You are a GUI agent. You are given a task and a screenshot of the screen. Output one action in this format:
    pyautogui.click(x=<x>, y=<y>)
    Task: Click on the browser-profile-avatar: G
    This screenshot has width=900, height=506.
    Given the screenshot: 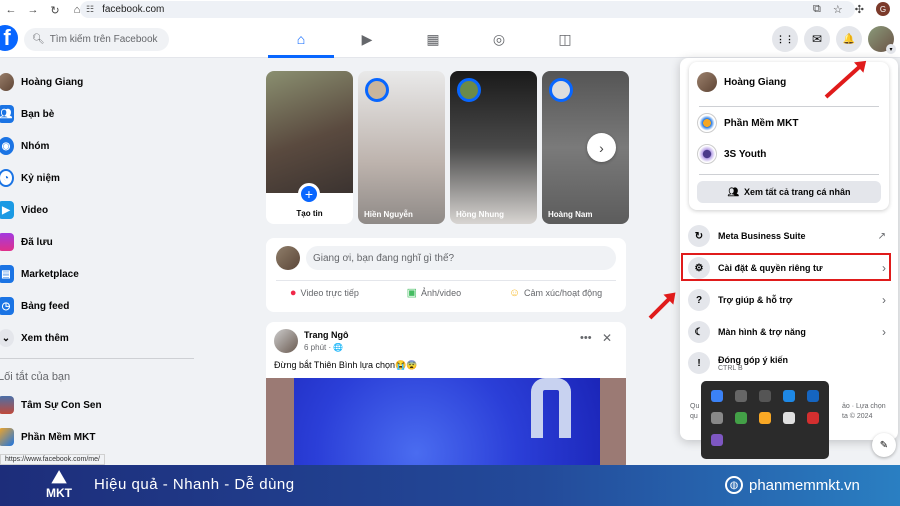 What is the action you would take?
    pyautogui.click(x=883, y=9)
    